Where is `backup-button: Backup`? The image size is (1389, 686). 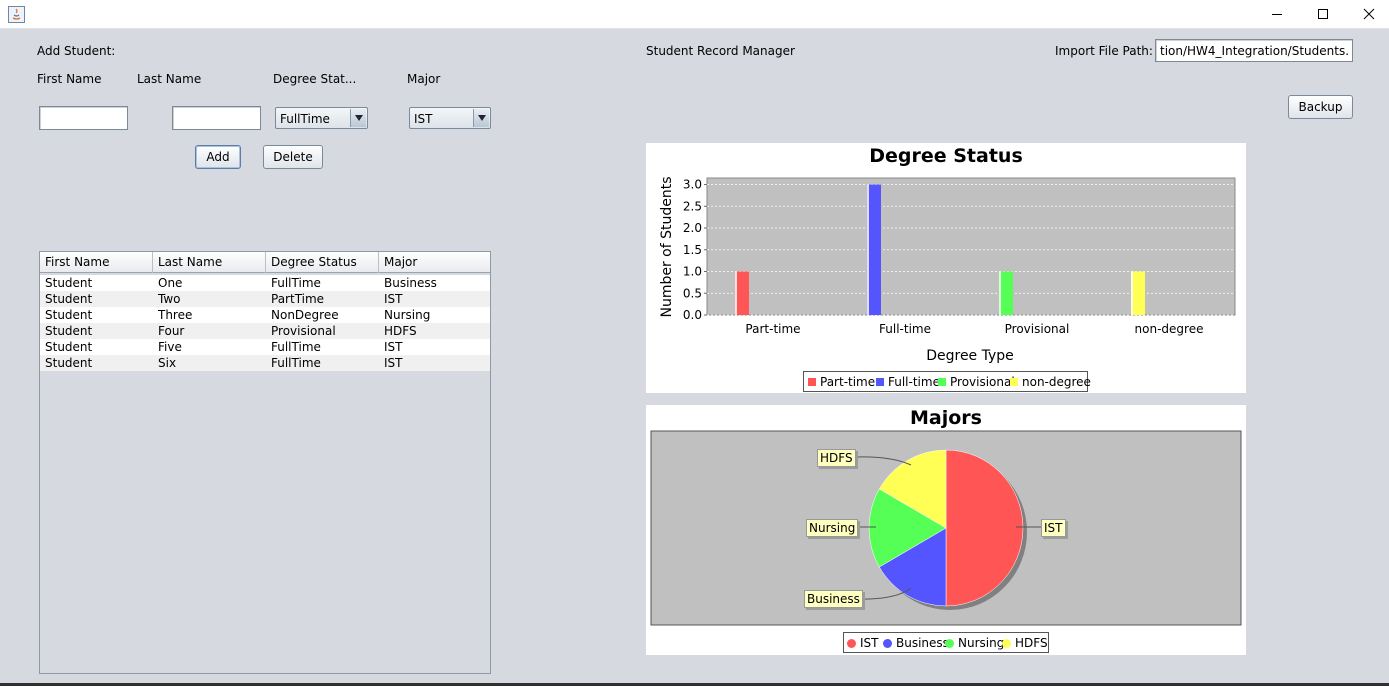
backup-button: Backup is located at coordinates (1320, 107).